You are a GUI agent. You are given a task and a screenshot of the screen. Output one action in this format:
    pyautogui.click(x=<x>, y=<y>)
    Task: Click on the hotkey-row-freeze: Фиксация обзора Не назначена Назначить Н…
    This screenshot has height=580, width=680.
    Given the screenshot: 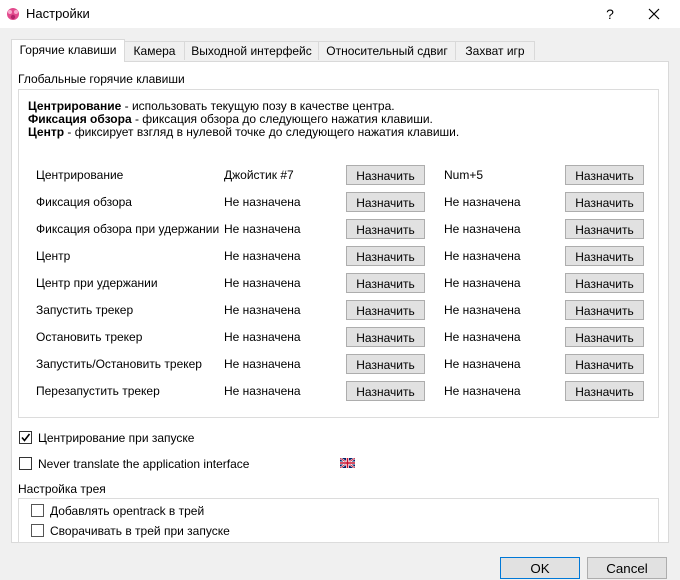 What is the action you would take?
    pyautogui.click(x=342, y=202)
    